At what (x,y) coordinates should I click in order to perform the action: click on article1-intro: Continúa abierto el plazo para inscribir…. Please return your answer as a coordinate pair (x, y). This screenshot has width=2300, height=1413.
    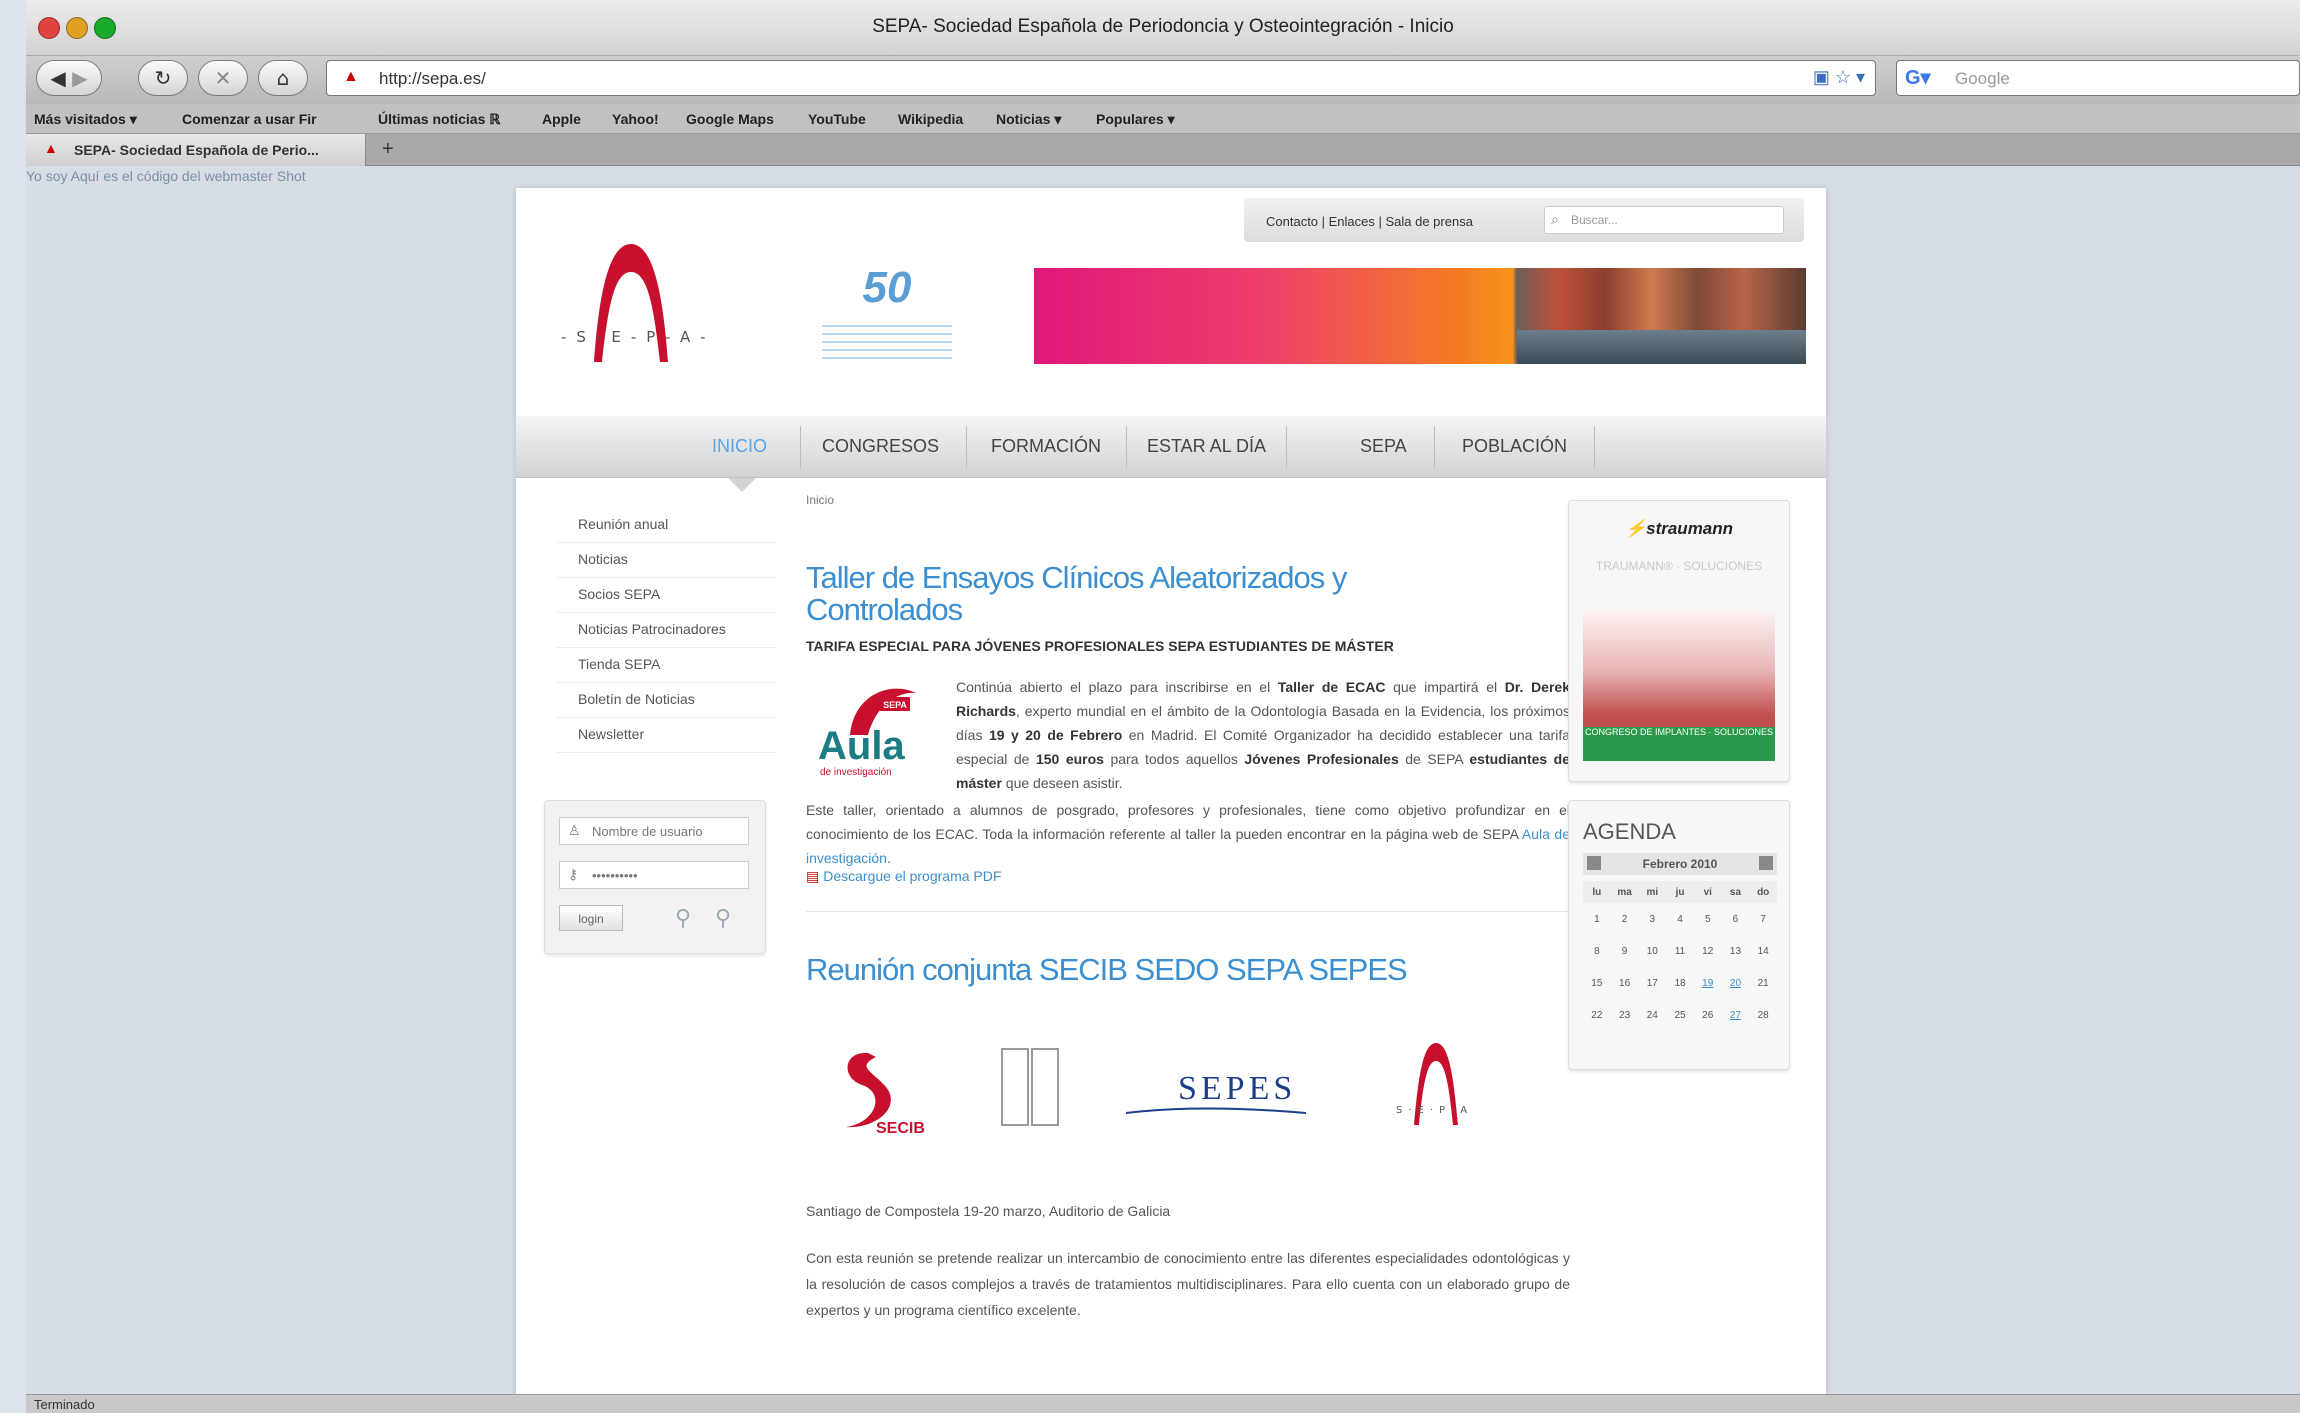
    Looking at the image, I should click on (1263, 735).